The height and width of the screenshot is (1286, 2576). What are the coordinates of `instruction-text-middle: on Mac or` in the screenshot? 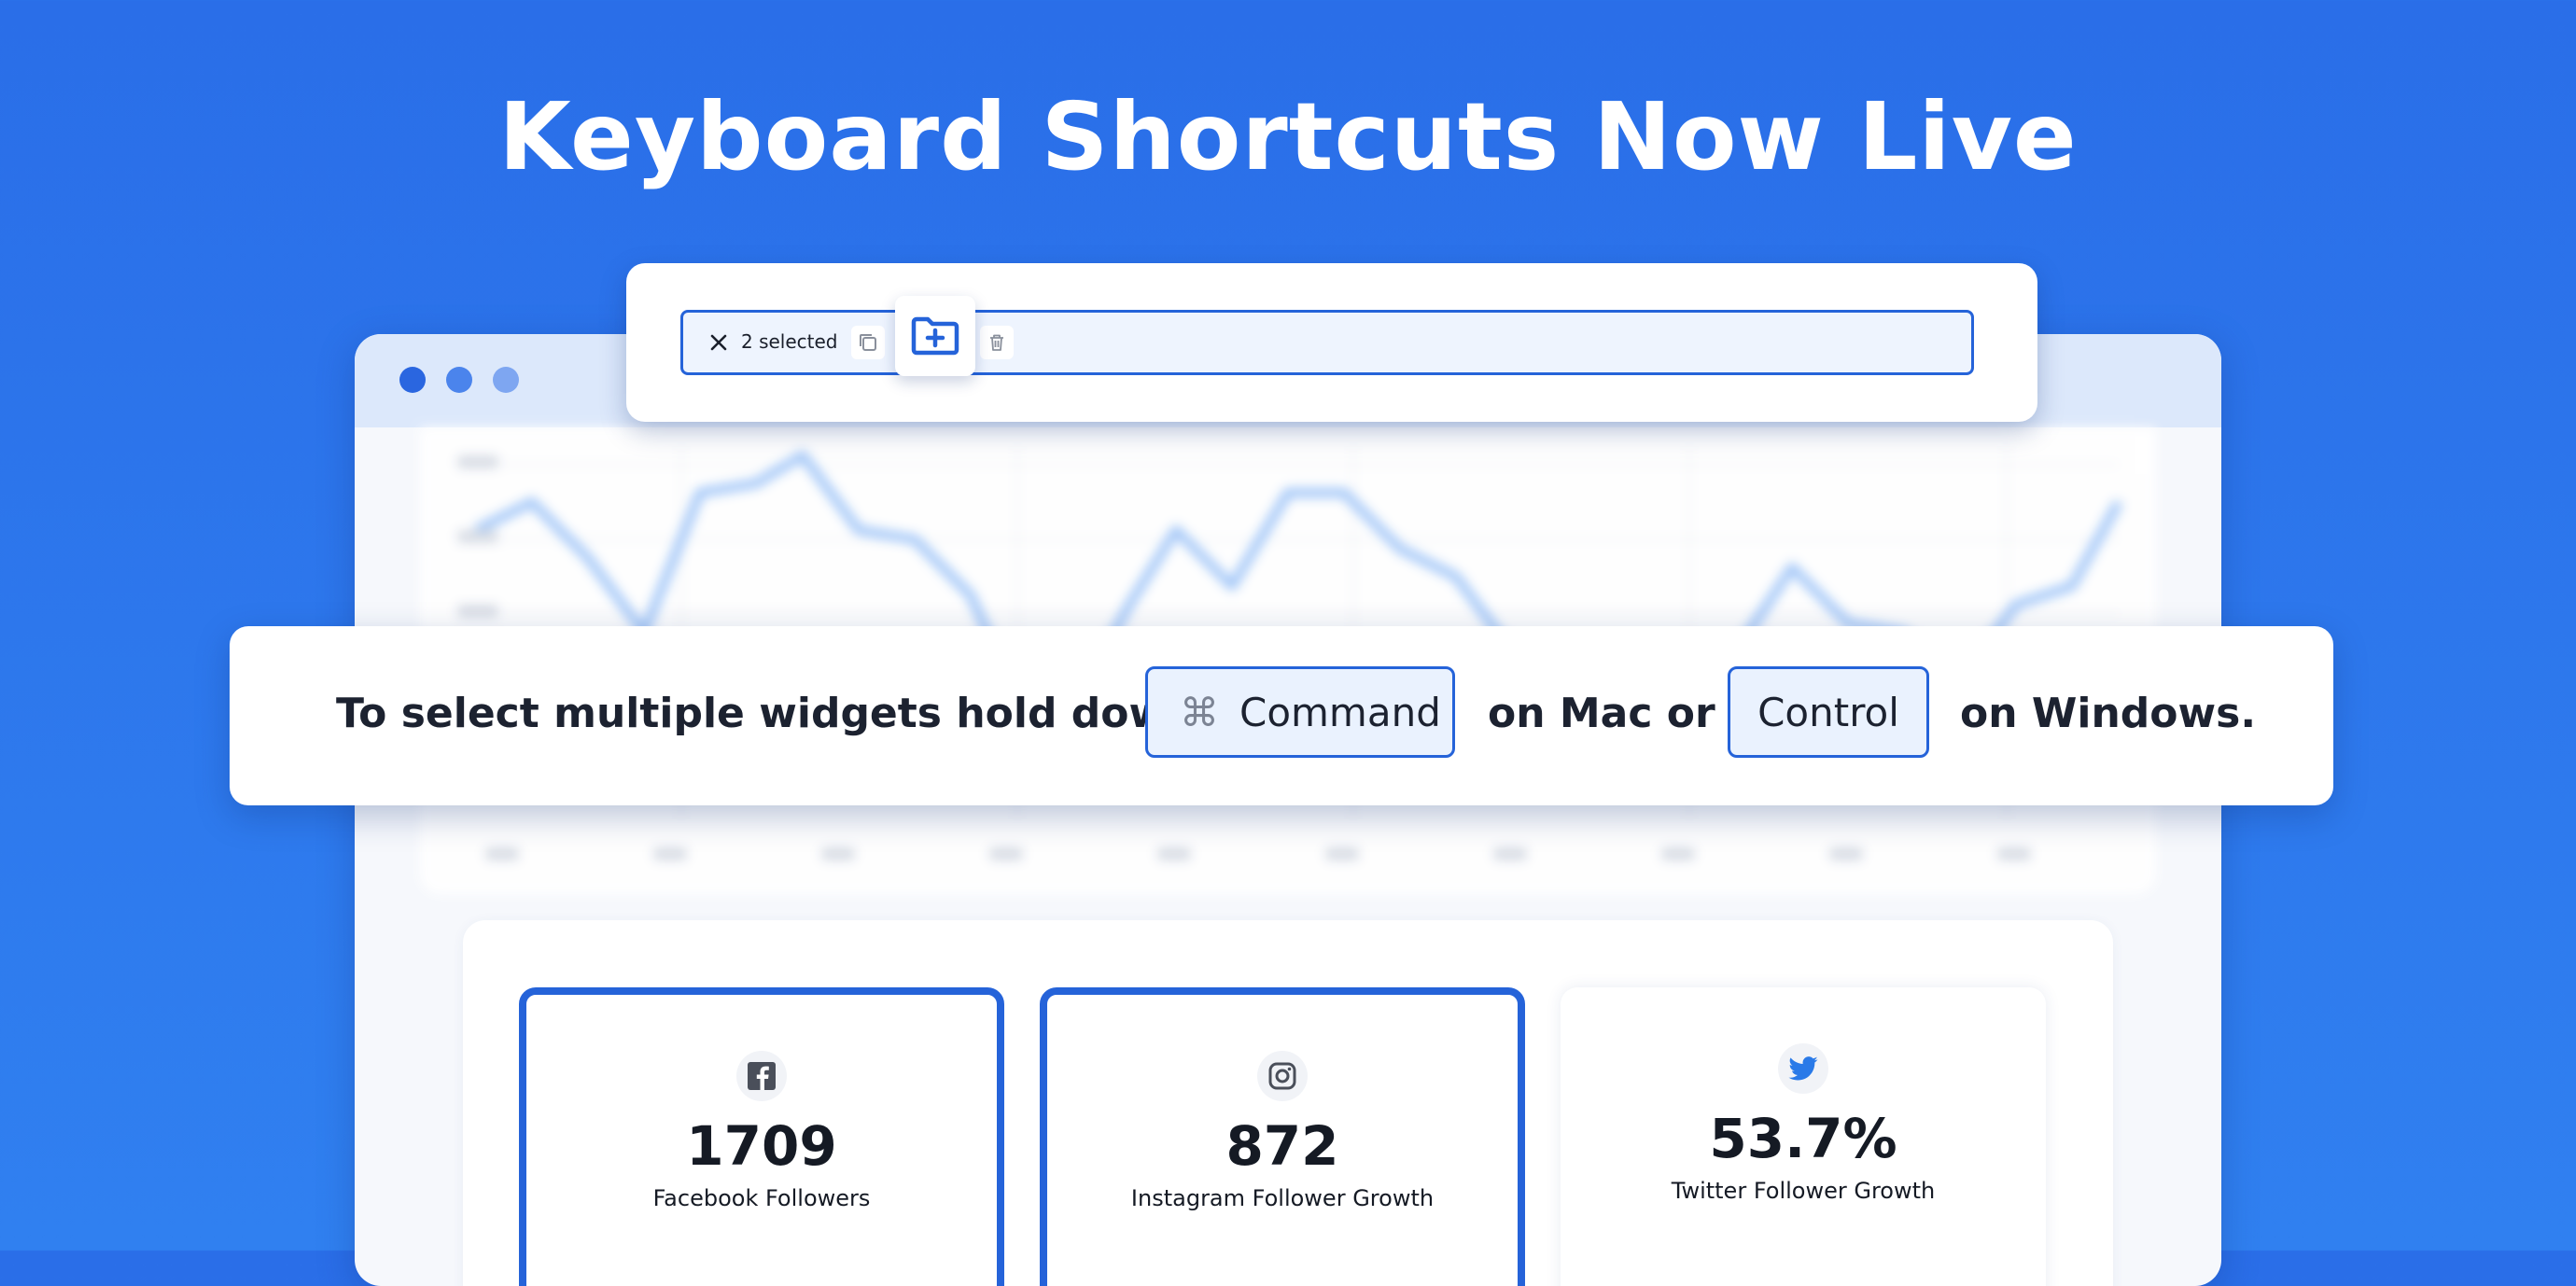 It's located at (1601, 713).